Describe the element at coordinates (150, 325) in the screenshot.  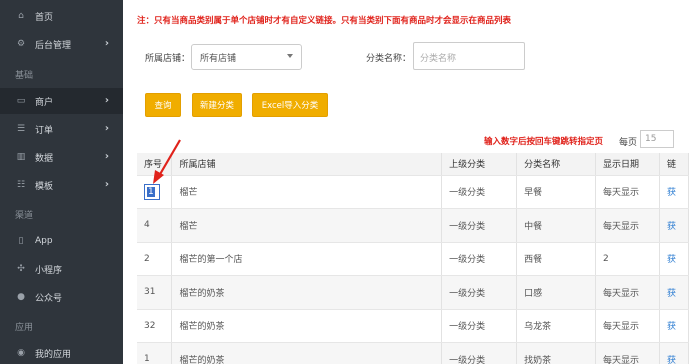
I see `row-number: 32` at that location.